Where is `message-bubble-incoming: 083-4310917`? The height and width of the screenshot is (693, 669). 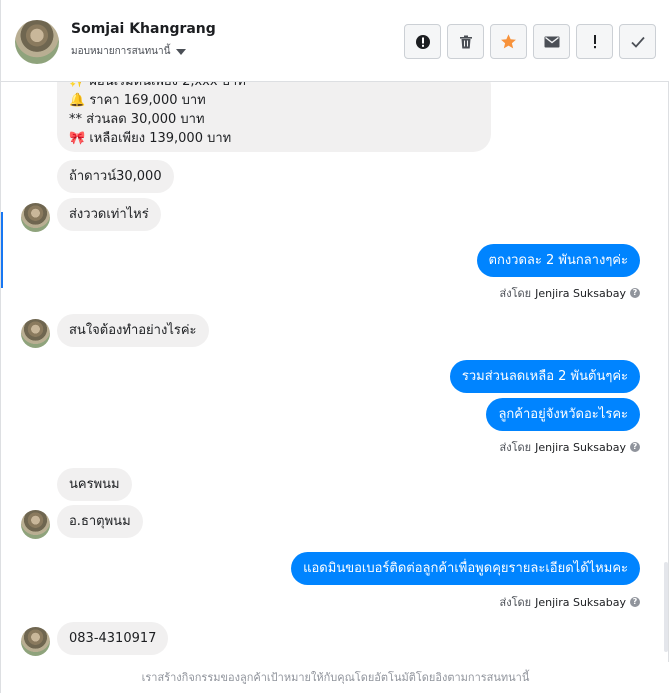
message-bubble-incoming: 083-4310917 is located at coordinates (113, 638).